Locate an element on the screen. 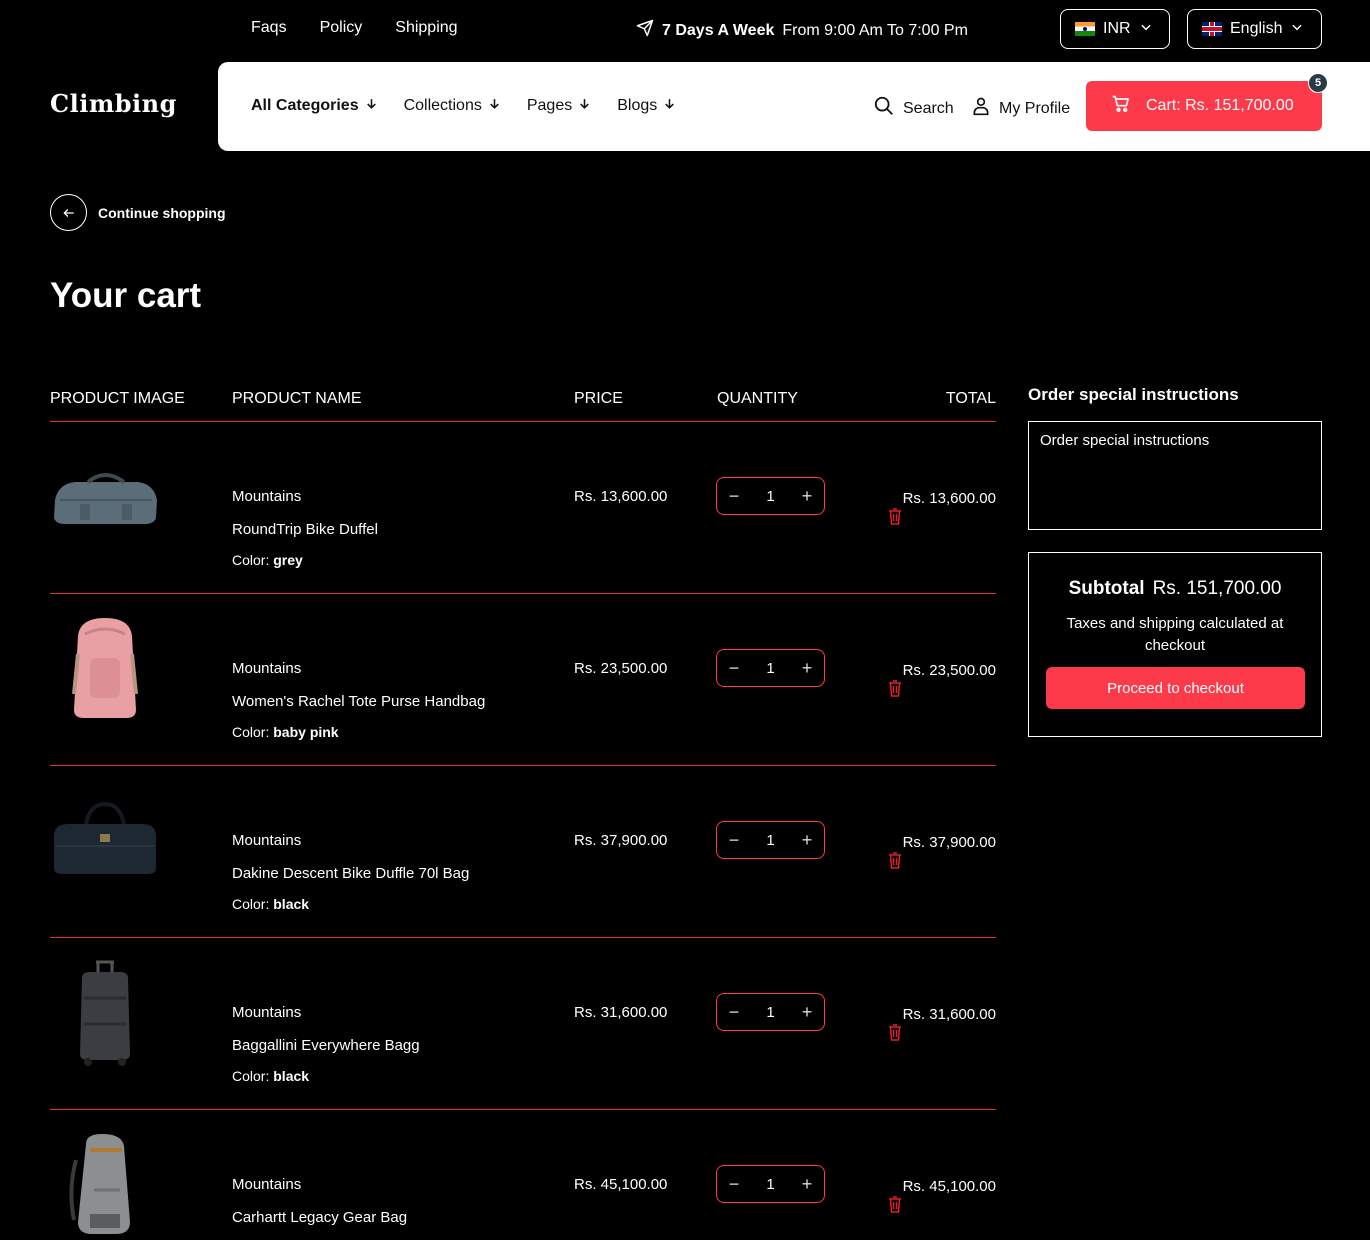  color-value: grey is located at coordinates (288, 560).